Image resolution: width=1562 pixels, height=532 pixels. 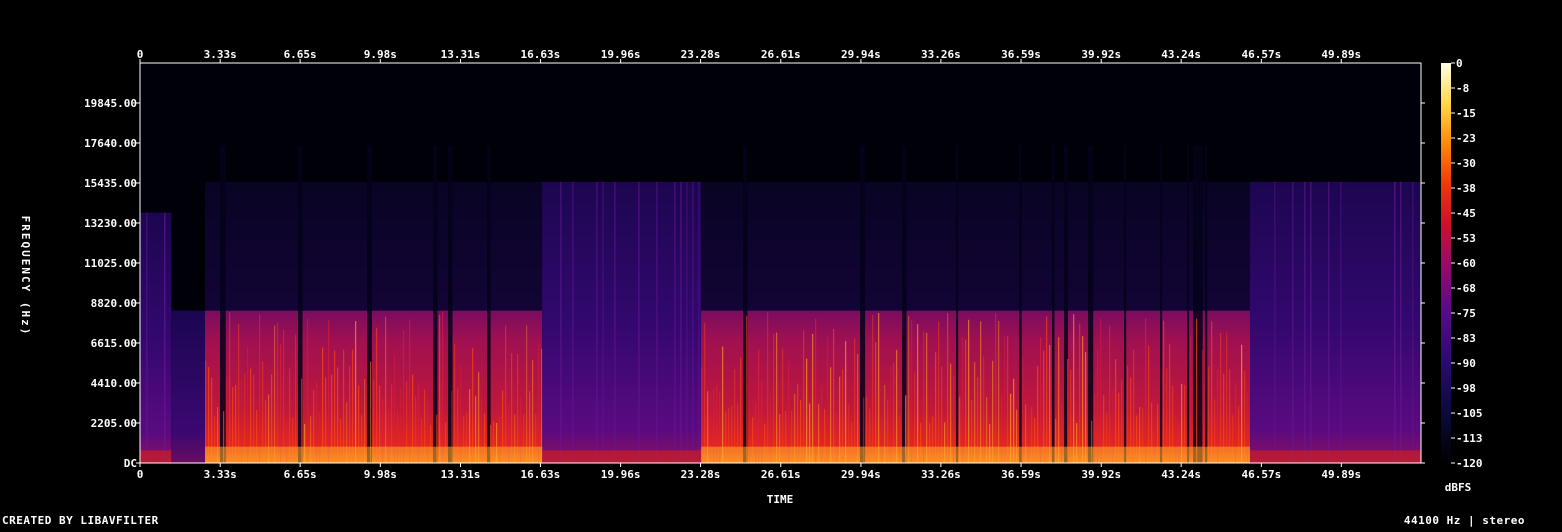 I want to click on colorbar-tick-label: -98, so click(x=1466, y=388).